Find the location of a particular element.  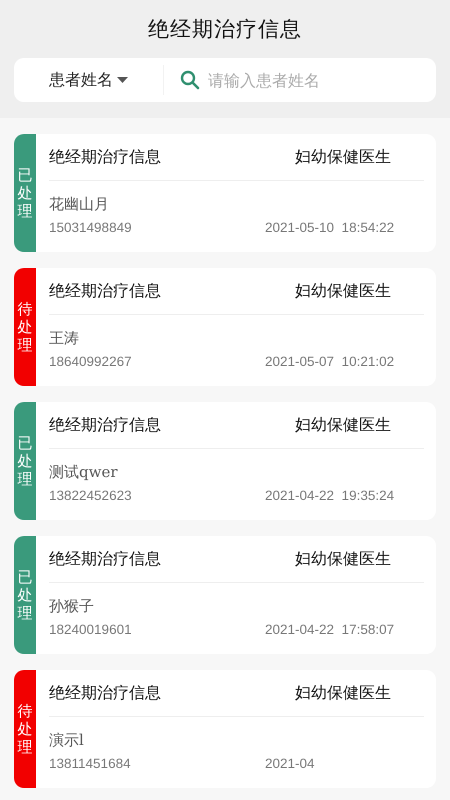

record-card: 待处理 绝经期治疗信息 妇幼保健医生 王涛 18640992267 2021-05-07 10:21:02 is located at coordinates (225, 327).